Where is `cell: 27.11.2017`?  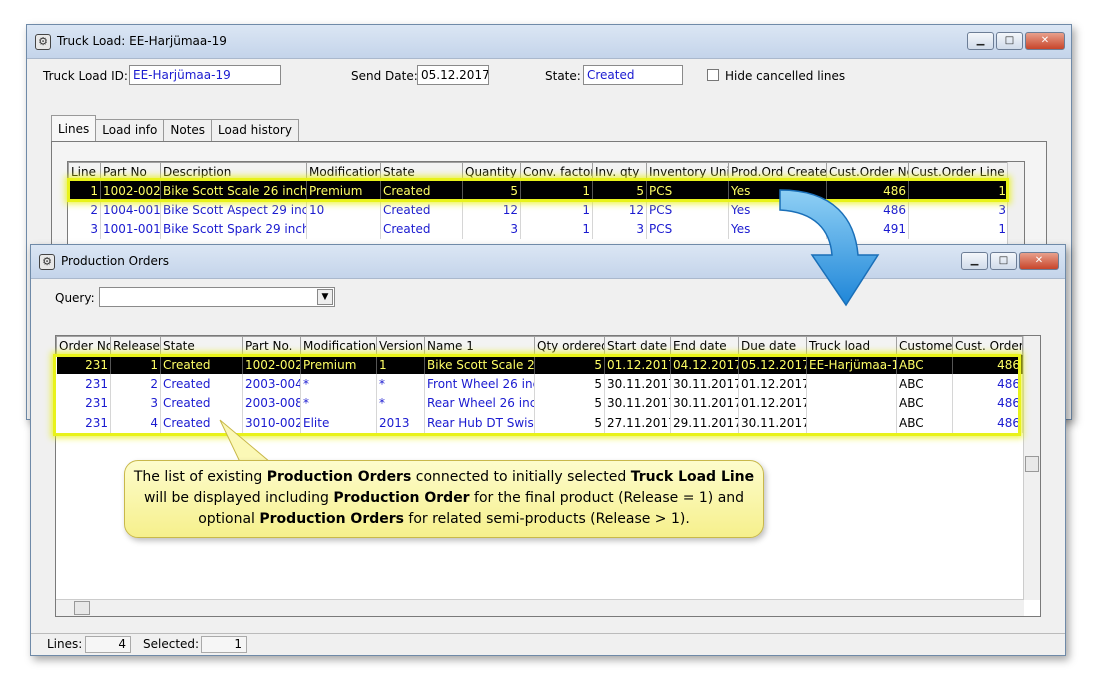
cell: 27.11.2017 is located at coordinates (637, 423).